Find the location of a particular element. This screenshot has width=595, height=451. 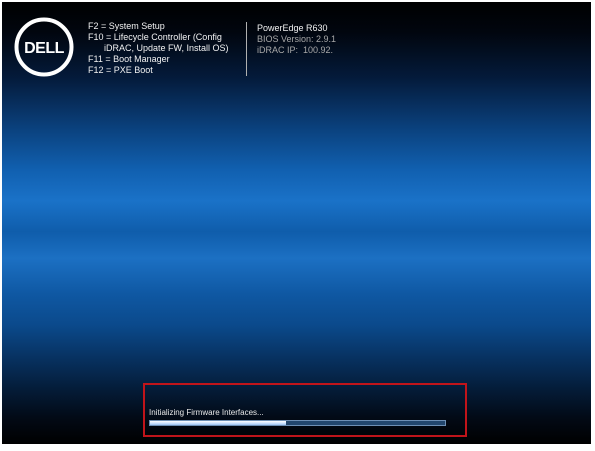

hotkey-f11: F11 = Boot Manager is located at coordinates (158, 59).